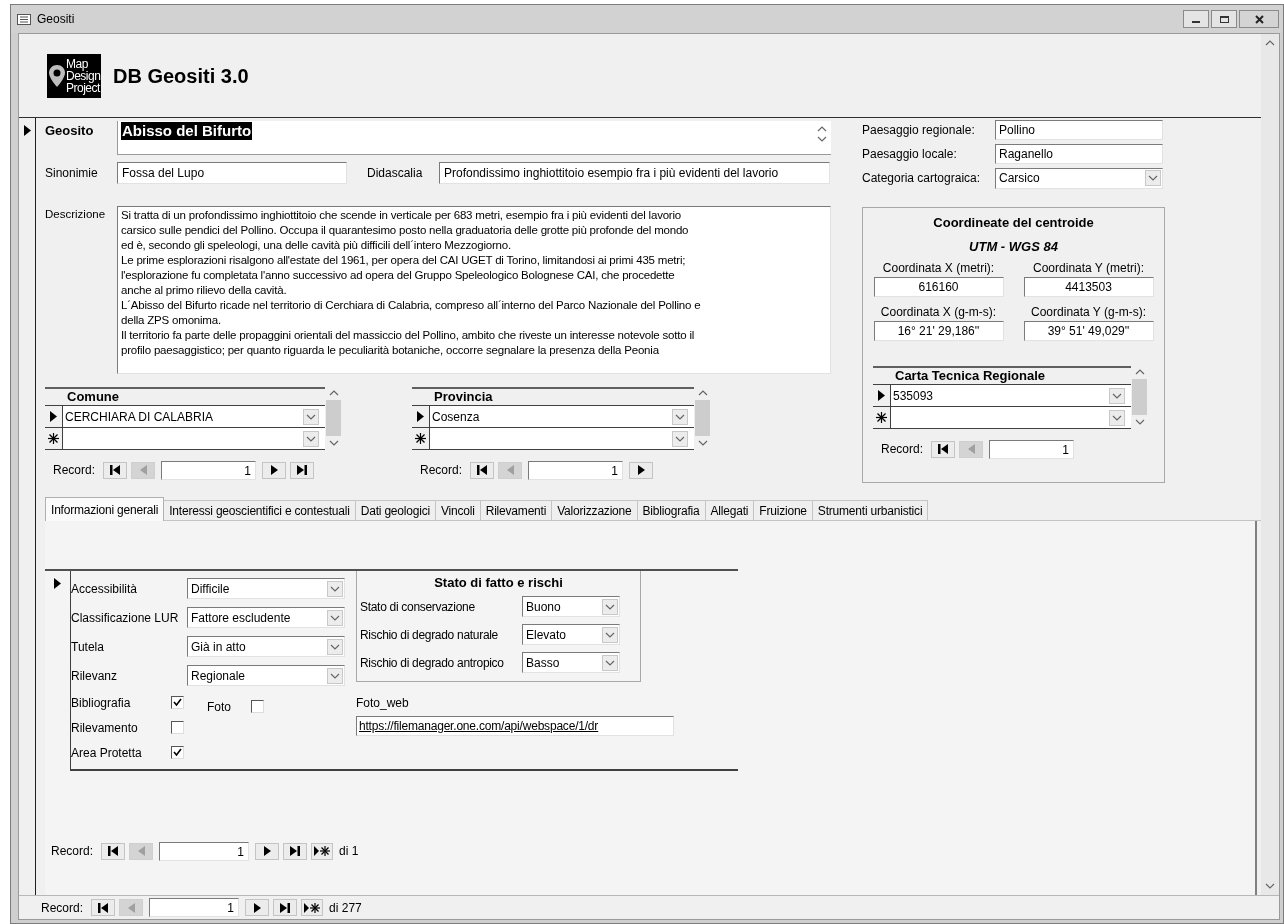 This screenshot has width=1284, height=924. Describe the element at coordinates (474, 290) in the screenshot. I see `description-text-area: Si tratta di un profondissimo inghiottitoio che scende in verticale per 683 metri, esempio fra i più evidenti del lavorio carsico sulle pendici del Pollino. Occupa il quarantesimo posto nella graduatoria delle grotte più profonde del mondo ed è, secondo gli speleologi, una delle cavità più difficili dell´intero Mezzogiorno. Le prime esplorazioni risalgono all'estate del 1961, per opera del CAI UGET di Torino, limitandosi ai primi 435 metri; l'esplorazione fu completata l'anno successivo ad opera del Gruppo Speleologico Bolognese CAI, che procedette anche al primo rilievo della cavità. L´Abisso del Bifurto ricade nel territorio di Cerchiara di Calabria, compreso all´interno del Parco Nazionale del Pollino e della ZPS omonima. Il territorio fa parte delle propaggini orientali del massiccio del Pollino, ambito che riveste un interesse notevole sotto il profilo paesaggistico; per quanto riguarda le peculiarità botaniche, occorre segnalare la presenza della Peonia` at that location.